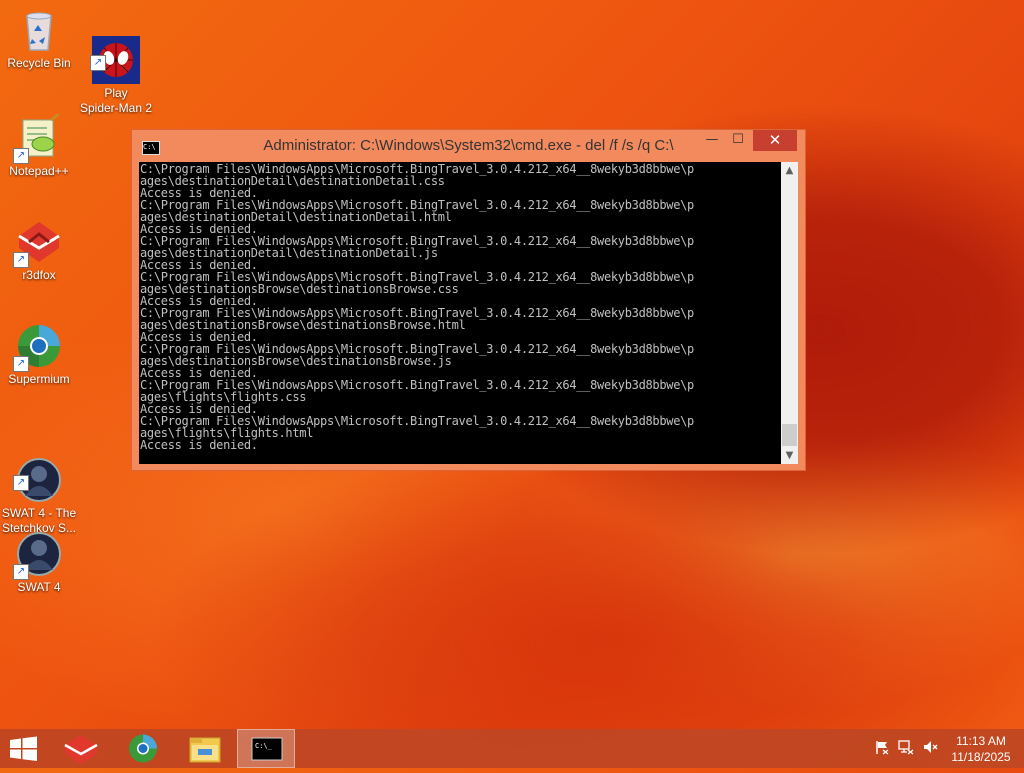  Describe the element at coordinates (38, 138) in the screenshot. I see `notepad-plus-plus-icon: ↗` at that location.